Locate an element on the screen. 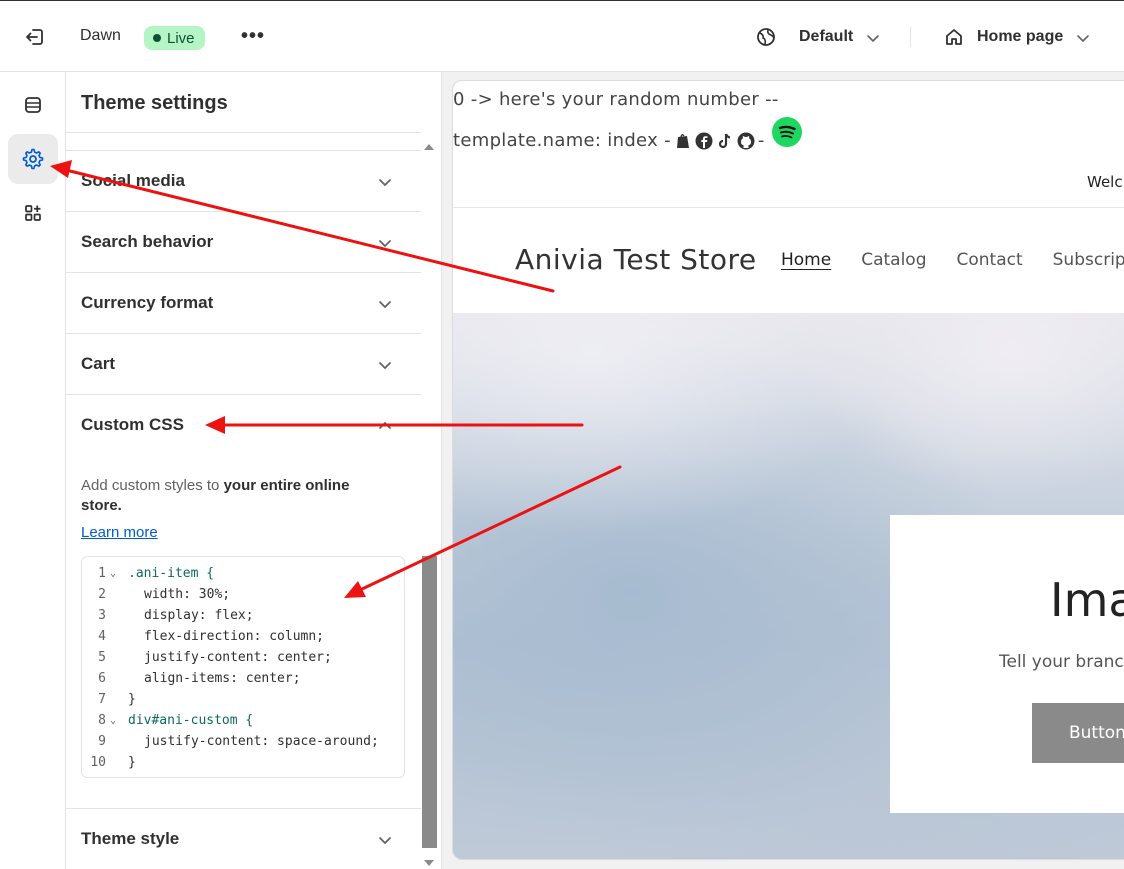 This screenshot has width=1124, height=869. code-line: 3 display: flex; is located at coordinates (243, 615).